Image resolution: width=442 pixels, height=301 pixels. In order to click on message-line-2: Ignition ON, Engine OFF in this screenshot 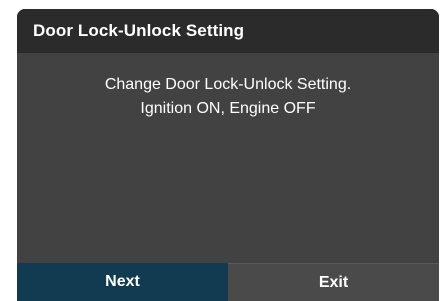, I will do `click(228, 108)`.